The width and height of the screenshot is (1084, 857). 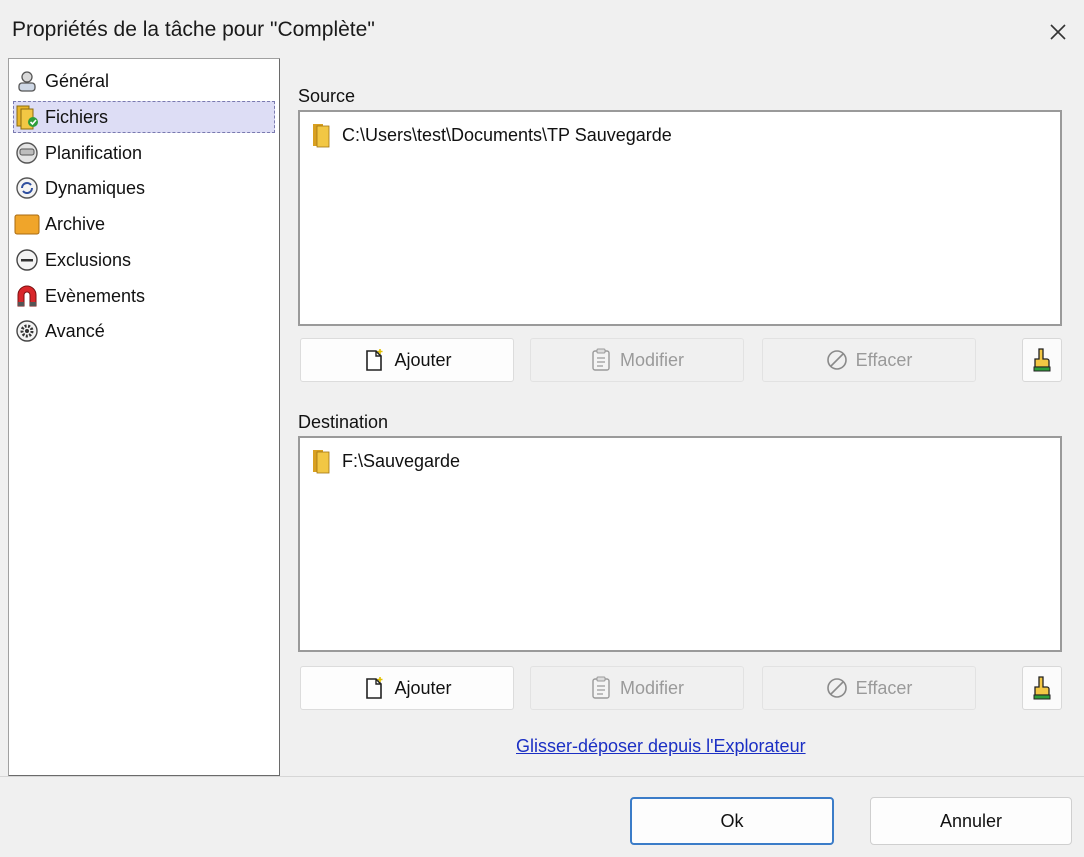 I want to click on nav-item-label: Dynamiques, so click(x=95, y=187).